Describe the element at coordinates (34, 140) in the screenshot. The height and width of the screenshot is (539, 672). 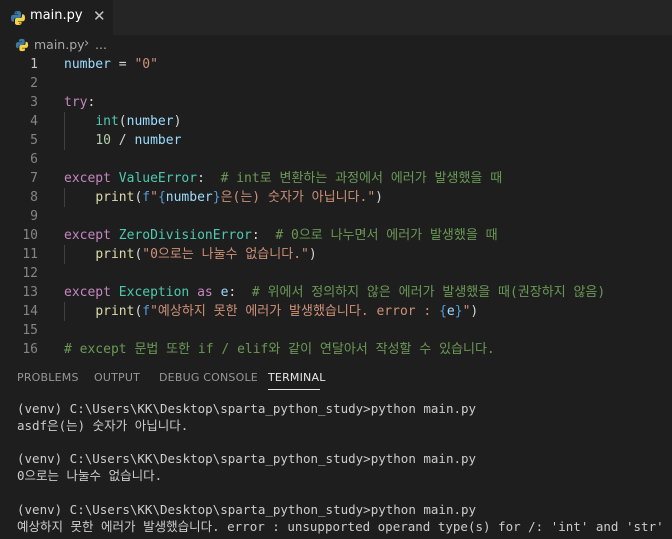
I see `line-number: 5` at that location.